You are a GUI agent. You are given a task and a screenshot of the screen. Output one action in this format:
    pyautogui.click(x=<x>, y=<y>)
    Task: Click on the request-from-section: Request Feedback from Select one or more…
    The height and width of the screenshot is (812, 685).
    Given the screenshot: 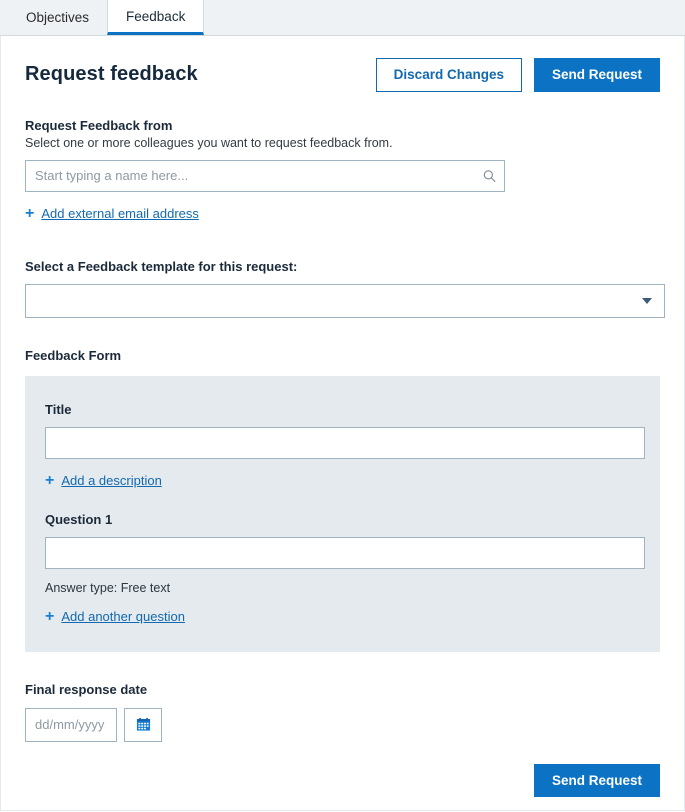 What is the action you would take?
    pyautogui.click(x=342, y=170)
    